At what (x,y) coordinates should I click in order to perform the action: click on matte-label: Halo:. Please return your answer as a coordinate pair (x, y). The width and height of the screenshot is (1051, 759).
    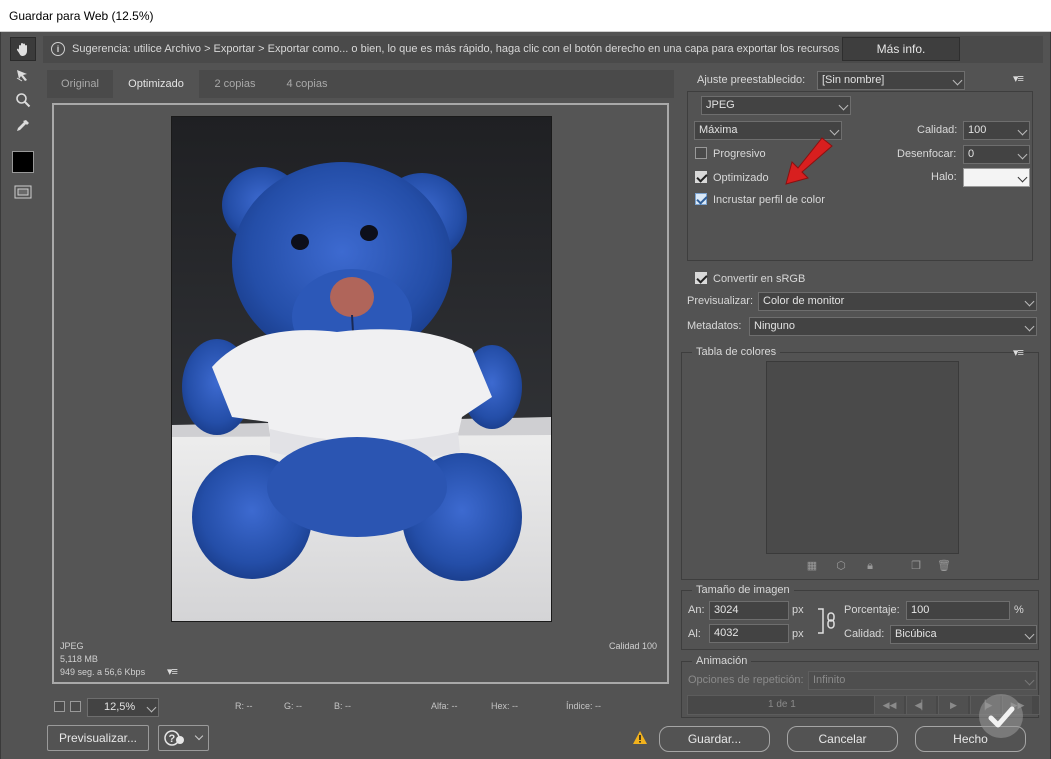
    Looking at the image, I should click on (944, 177).